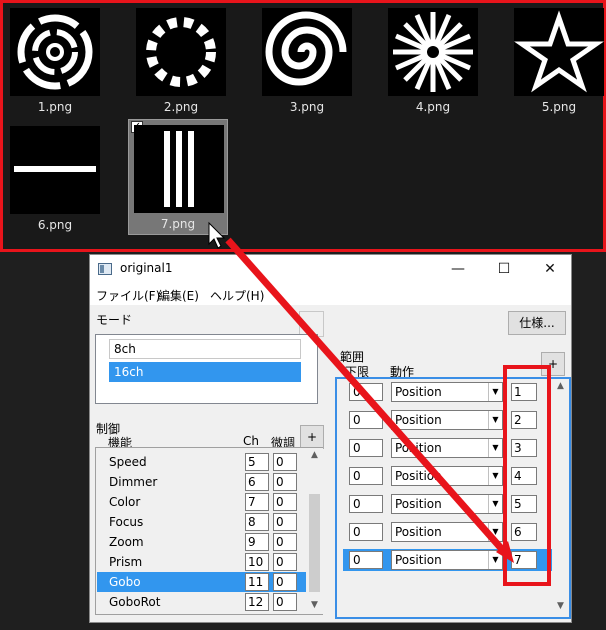  What do you see at coordinates (55, 107) in the screenshot?
I see `thumbnail-label: 1.png` at bounding box center [55, 107].